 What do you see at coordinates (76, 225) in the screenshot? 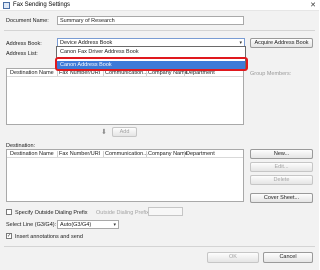
I see `select-line-value: Auto(G3/G4)` at bounding box center [76, 225].